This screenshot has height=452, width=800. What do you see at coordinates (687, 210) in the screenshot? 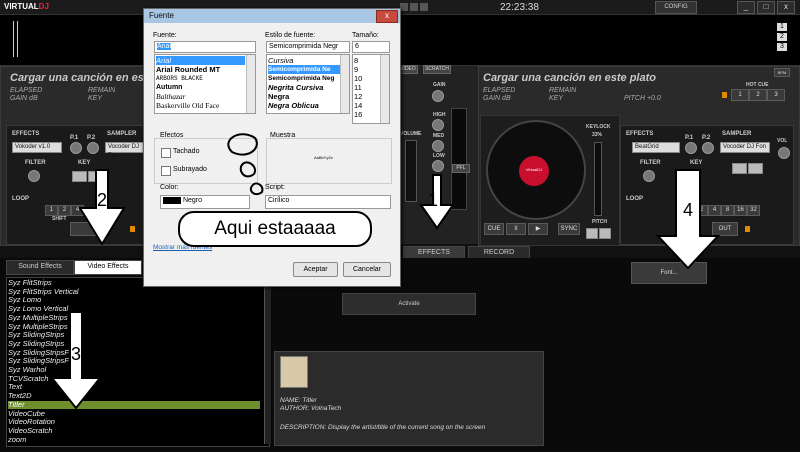
I see `annotation-number-4: 4` at bounding box center [687, 210].